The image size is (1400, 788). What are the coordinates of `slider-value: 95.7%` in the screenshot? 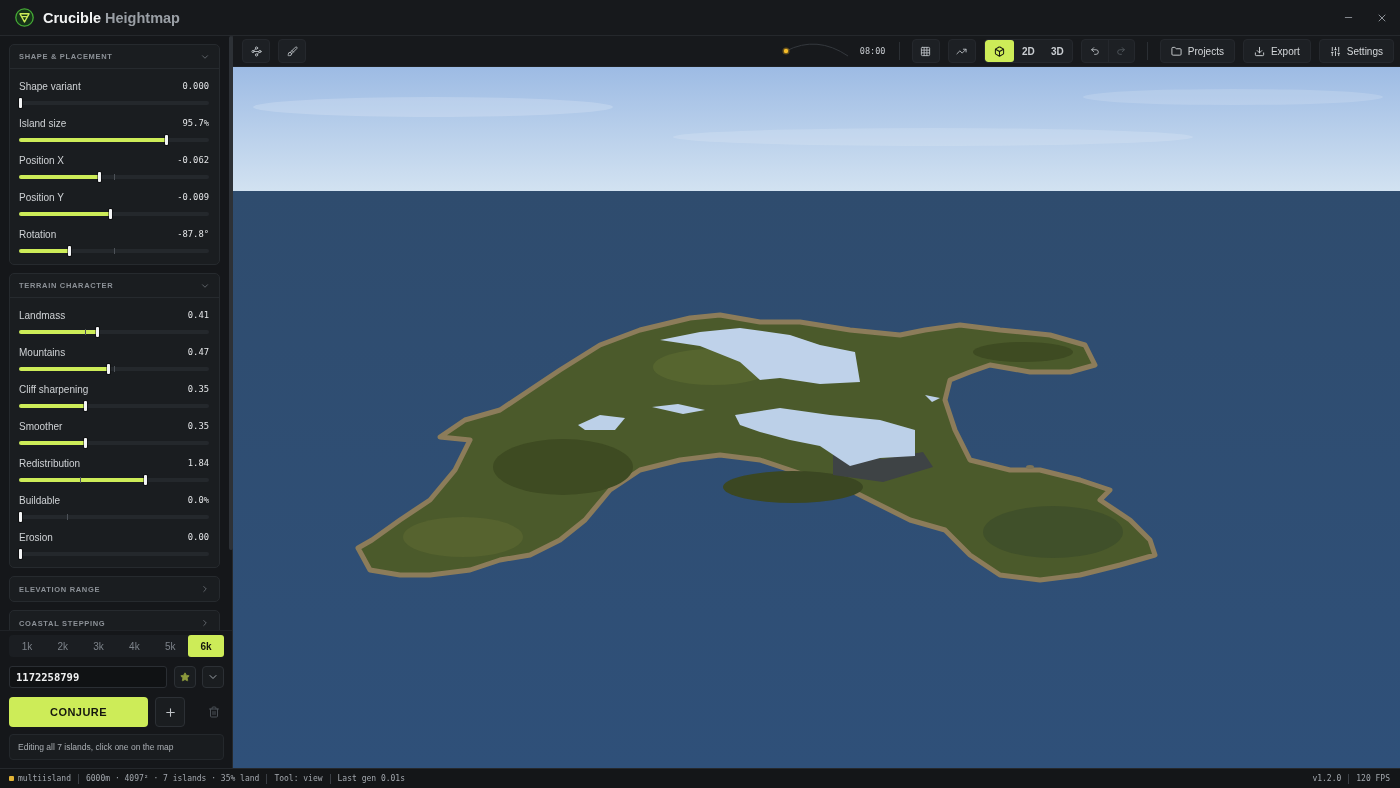 It's located at (195, 123).